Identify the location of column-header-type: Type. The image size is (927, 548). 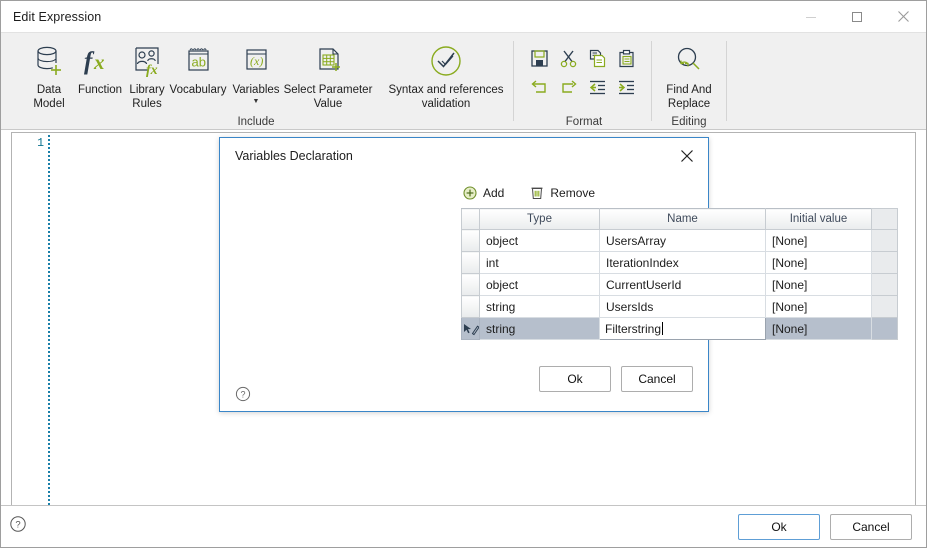
(539, 219).